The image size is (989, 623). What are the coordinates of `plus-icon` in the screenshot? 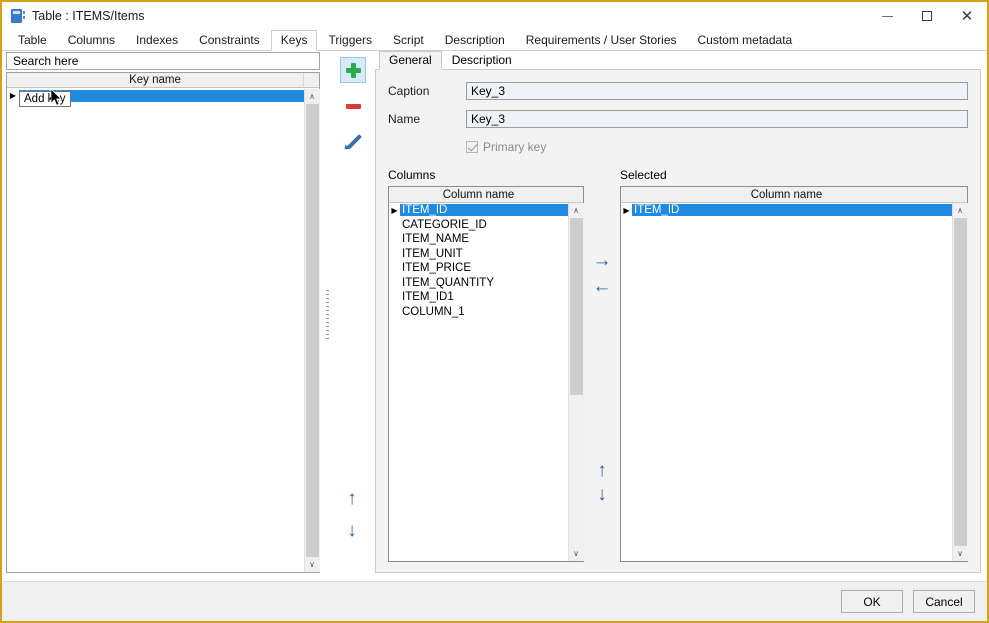 It's located at (353, 70).